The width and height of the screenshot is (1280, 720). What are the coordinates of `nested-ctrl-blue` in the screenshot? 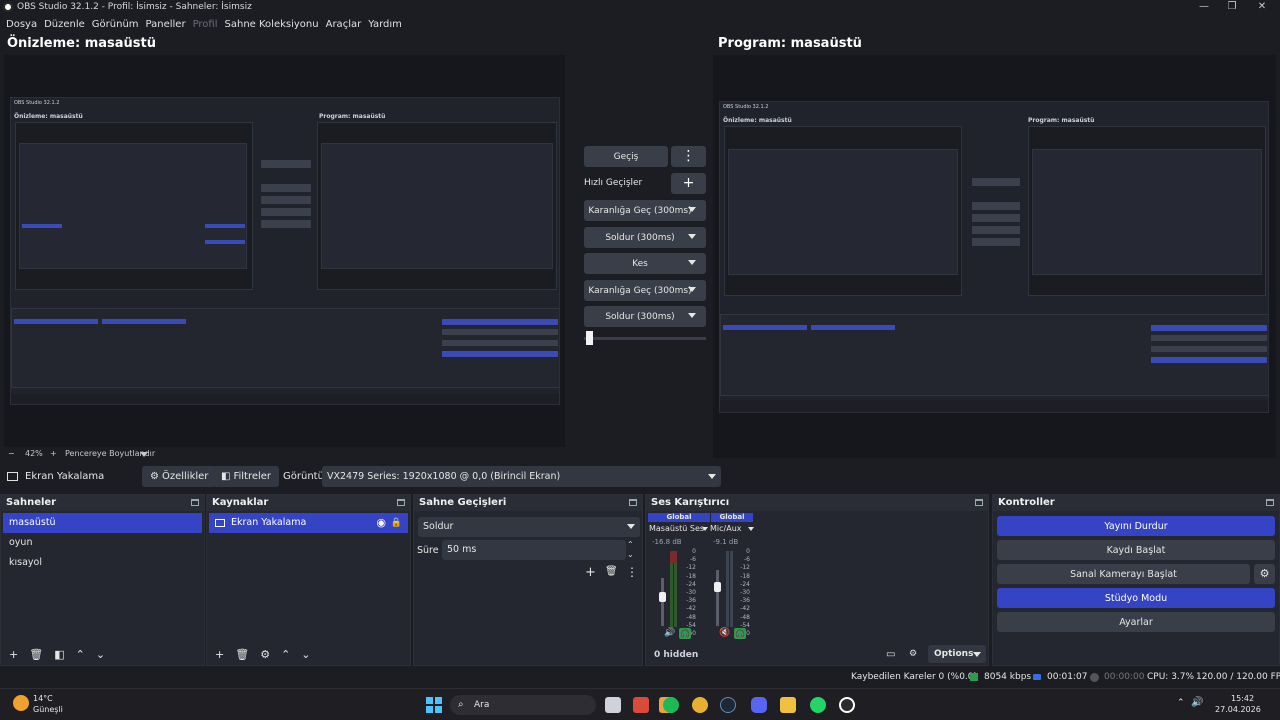 It's located at (1209, 328).